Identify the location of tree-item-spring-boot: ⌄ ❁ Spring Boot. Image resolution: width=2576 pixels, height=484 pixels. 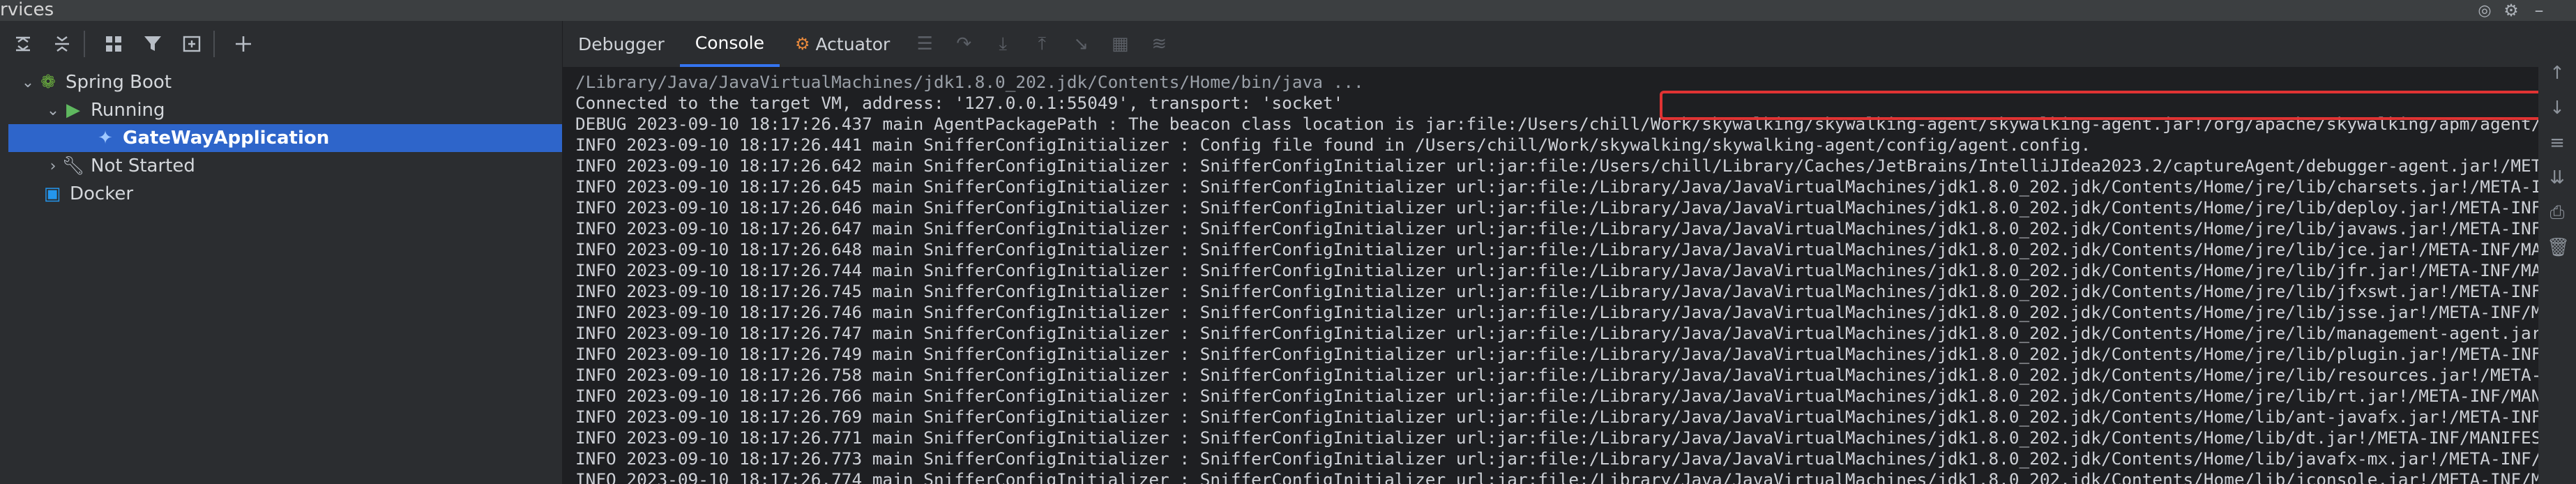
(281, 82).